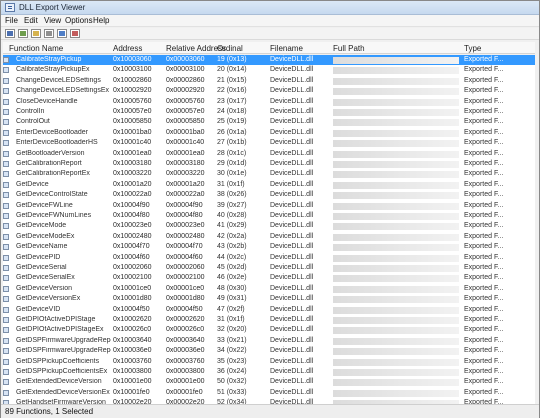  I want to click on ordinal-cell: 46 (0x2e), so click(232, 278).